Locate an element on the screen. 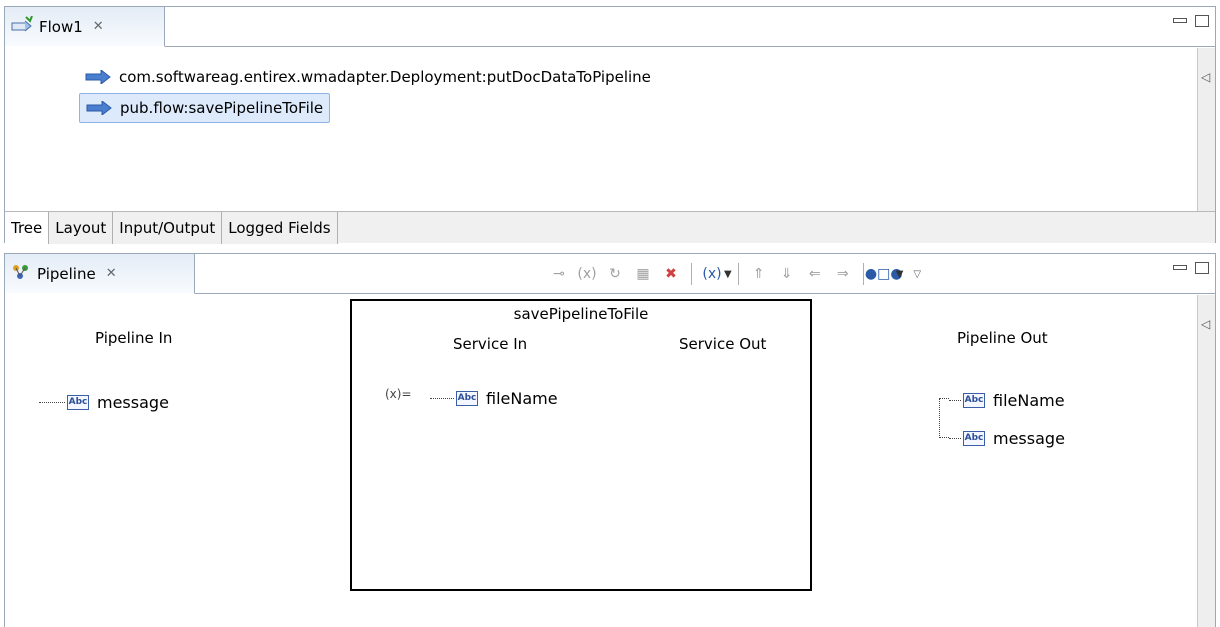 Image resolution: width=1220 pixels, height=627 pixels. shift-down-icon: ⇓ is located at coordinates (787, 274).